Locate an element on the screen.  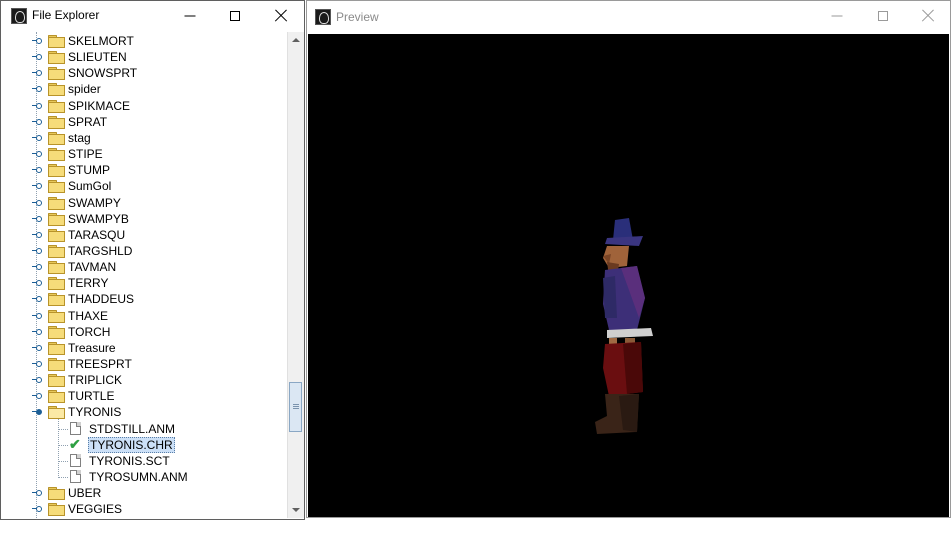
tree-folder-item: SWAMPYB is located at coordinates (144, 219).